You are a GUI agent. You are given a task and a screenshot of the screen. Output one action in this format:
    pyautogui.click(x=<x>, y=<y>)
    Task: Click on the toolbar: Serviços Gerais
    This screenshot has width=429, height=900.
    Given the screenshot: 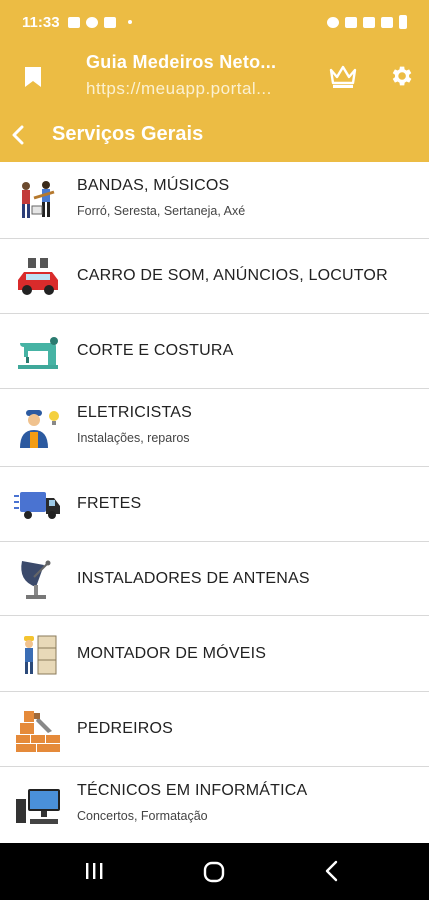 What is the action you would take?
    pyautogui.click(x=214, y=136)
    